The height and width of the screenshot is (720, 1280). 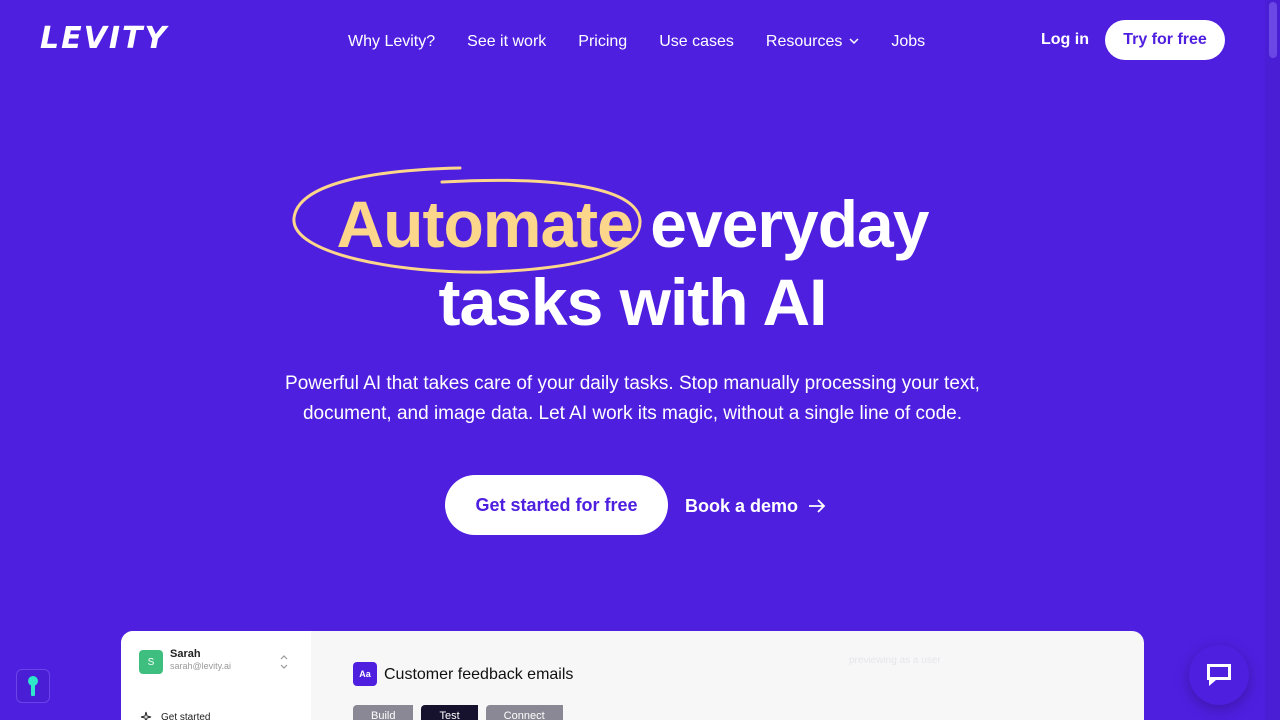 What do you see at coordinates (696, 42) in the screenshot?
I see `nav-use-cases: Use cases` at bounding box center [696, 42].